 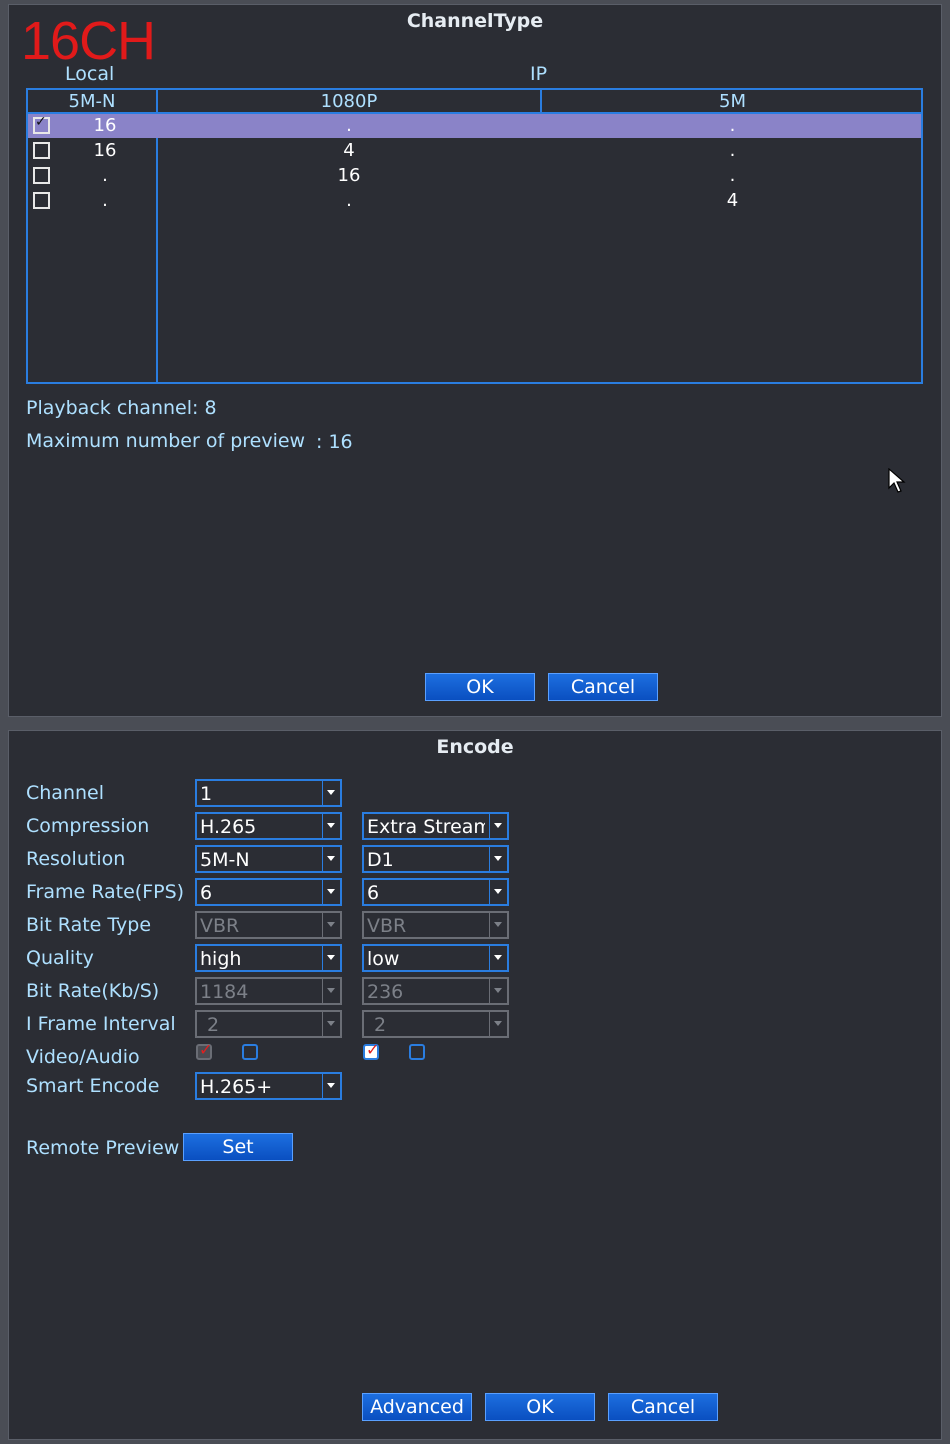 I want to click on dialog-title: Encode, so click(x=475, y=747).